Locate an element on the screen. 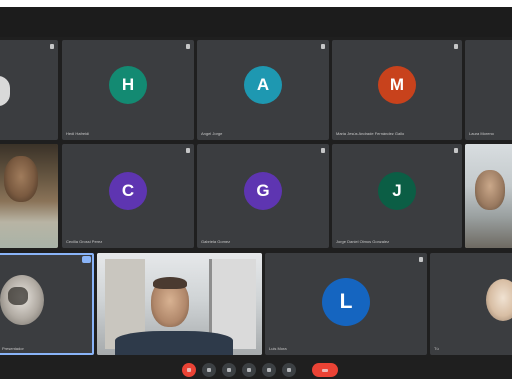 This screenshot has height=383, width=512. participant-tile: L Luis Mora is located at coordinates (346, 304).